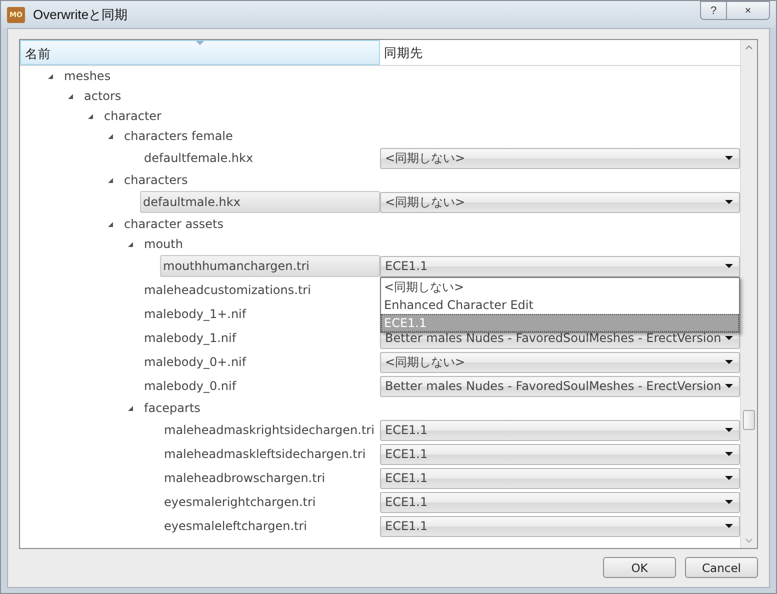 Image resolution: width=777 pixels, height=594 pixels. What do you see at coordinates (87, 76) in the screenshot?
I see `tree-item: meshes` at bounding box center [87, 76].